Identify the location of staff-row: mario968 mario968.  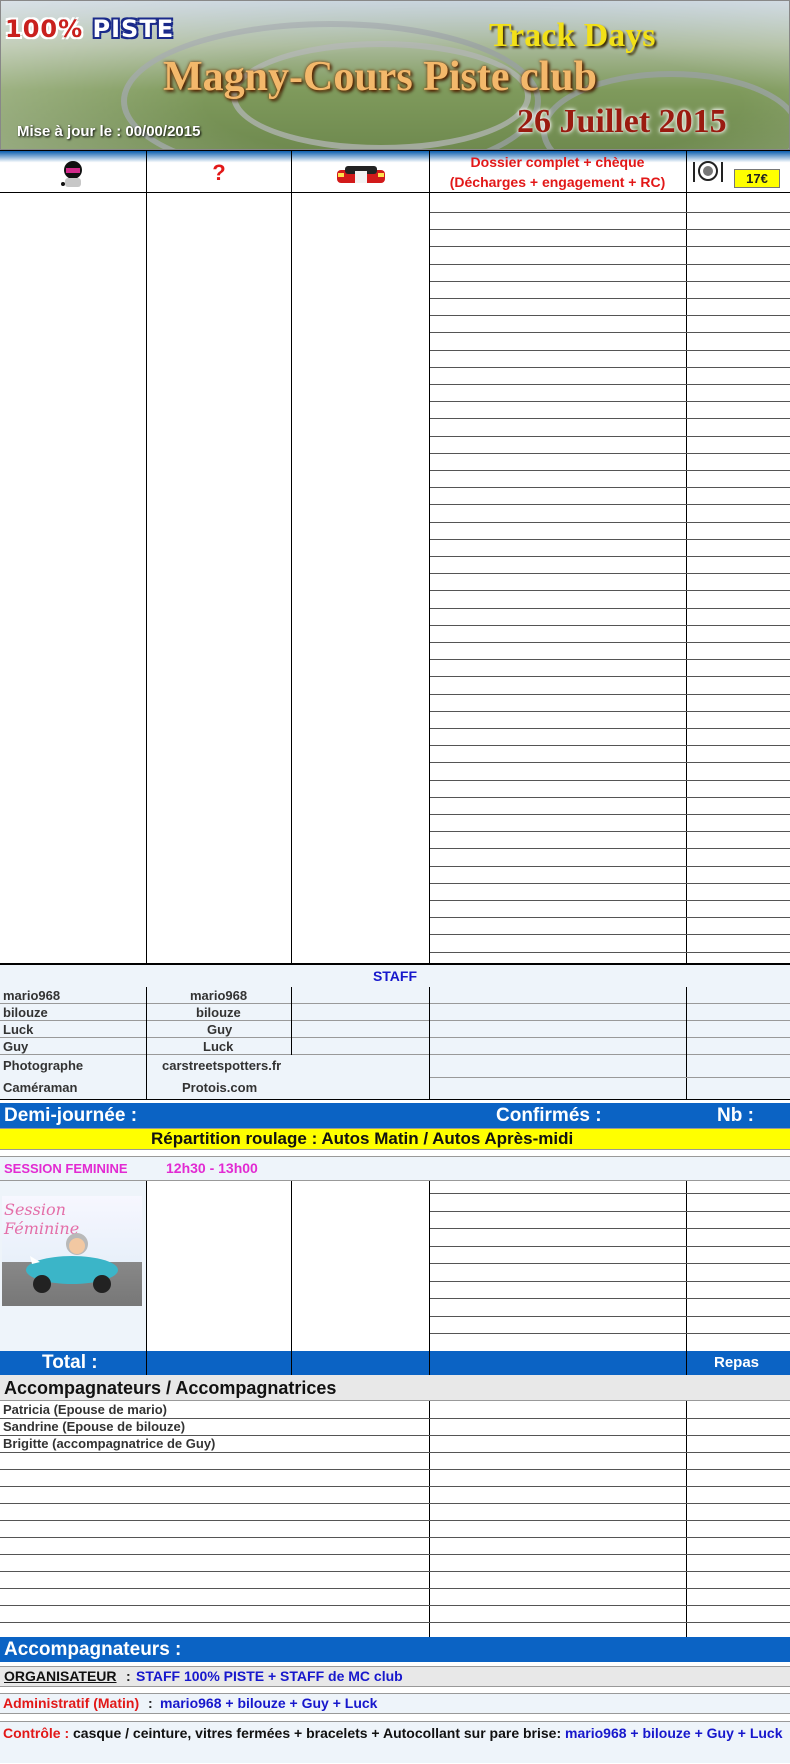
(395, 995).